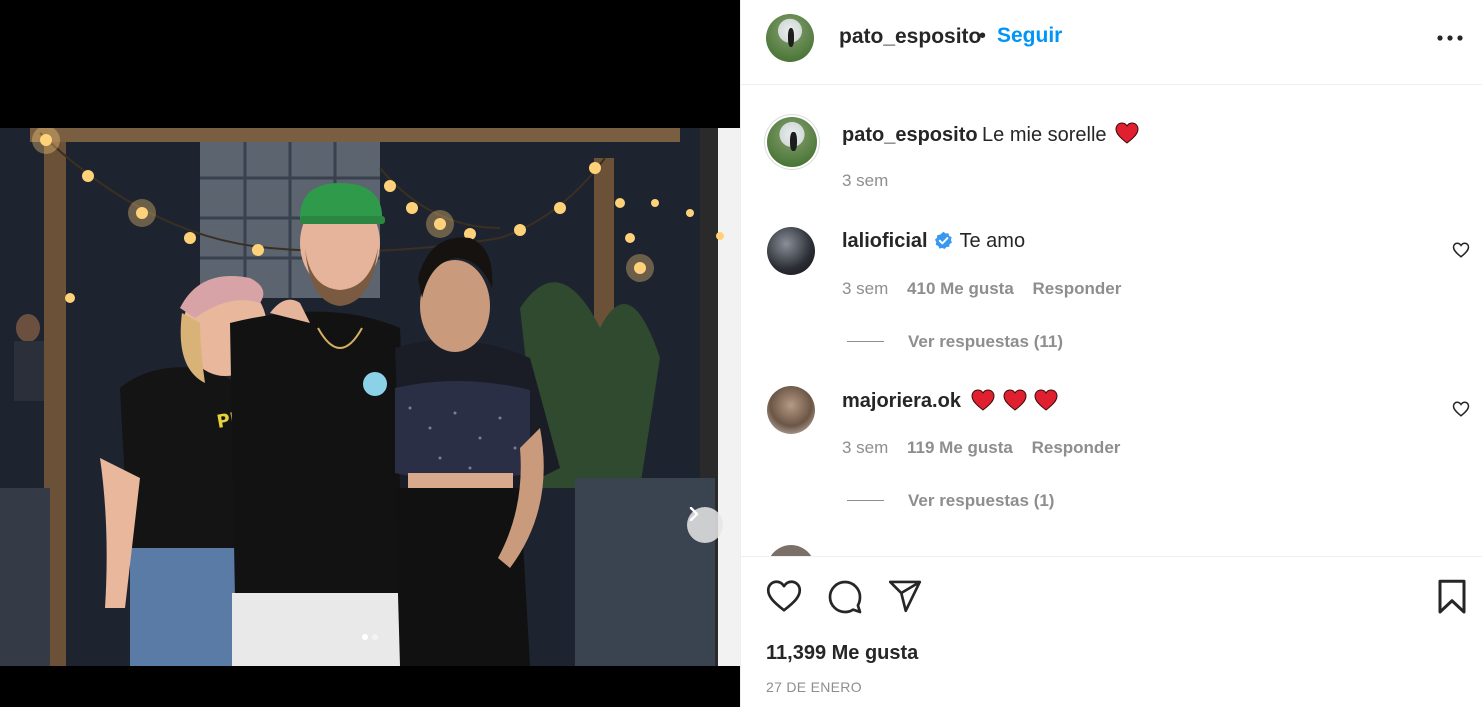  I want to click on more-options-icon, so click(1450, 38).